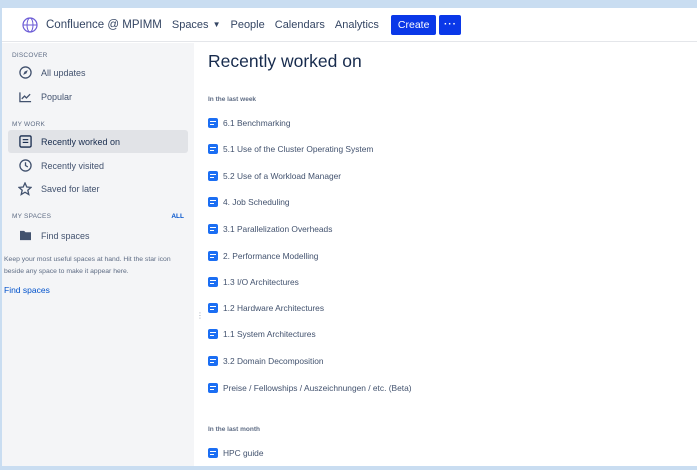 This screenshot has height=470, width=697. What do you see at coordinates (25, 236) in the screenshot?
I see `folder-icon` at bounding box center [25, 236].